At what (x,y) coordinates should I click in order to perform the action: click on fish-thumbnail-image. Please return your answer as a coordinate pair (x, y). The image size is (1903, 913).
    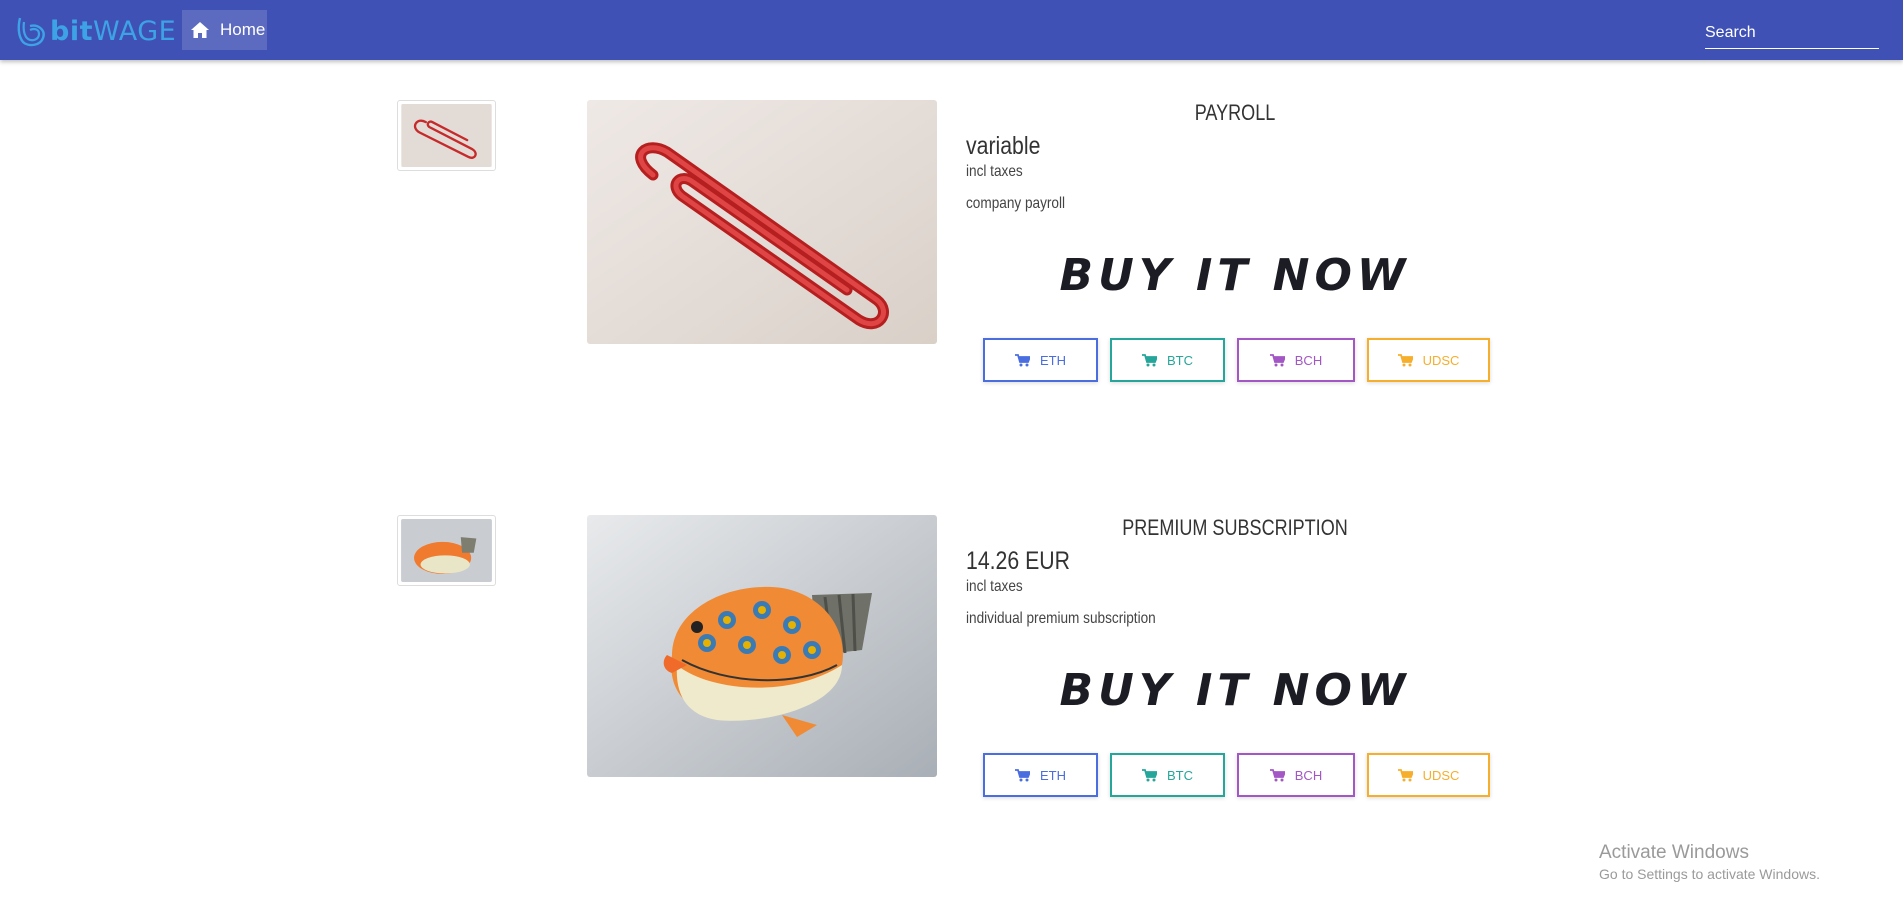
    Looking at the image, I should click on (446, 550).